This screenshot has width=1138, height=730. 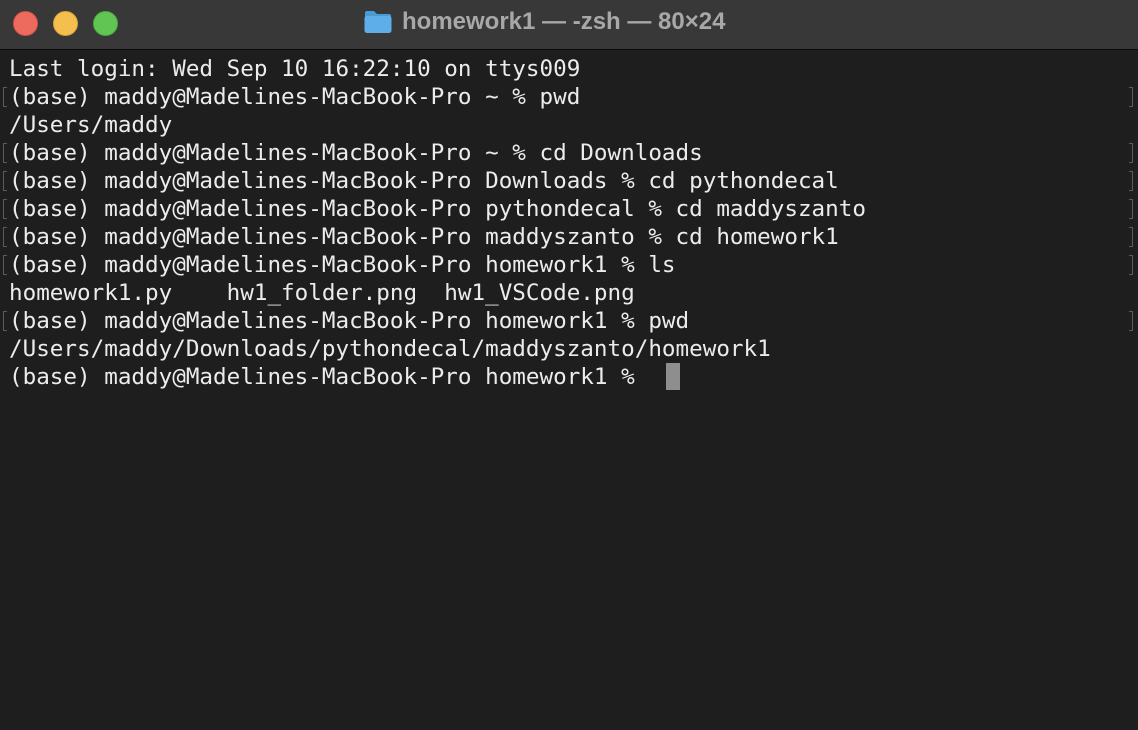 I want to click on minimize-button, so click(x=65, y=23).